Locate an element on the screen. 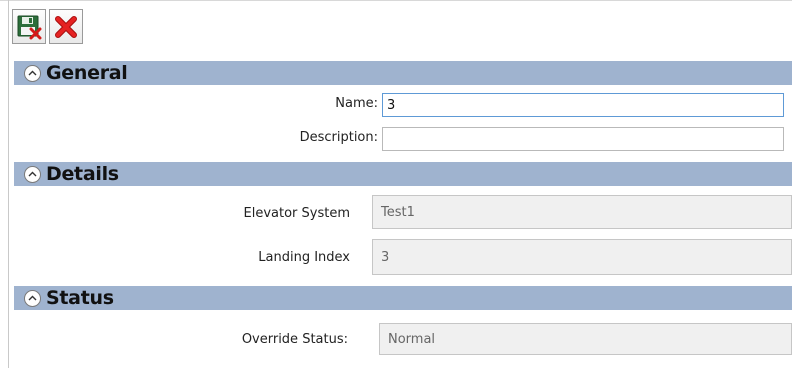  collapse-details-button is located at coordinates (32, 174).